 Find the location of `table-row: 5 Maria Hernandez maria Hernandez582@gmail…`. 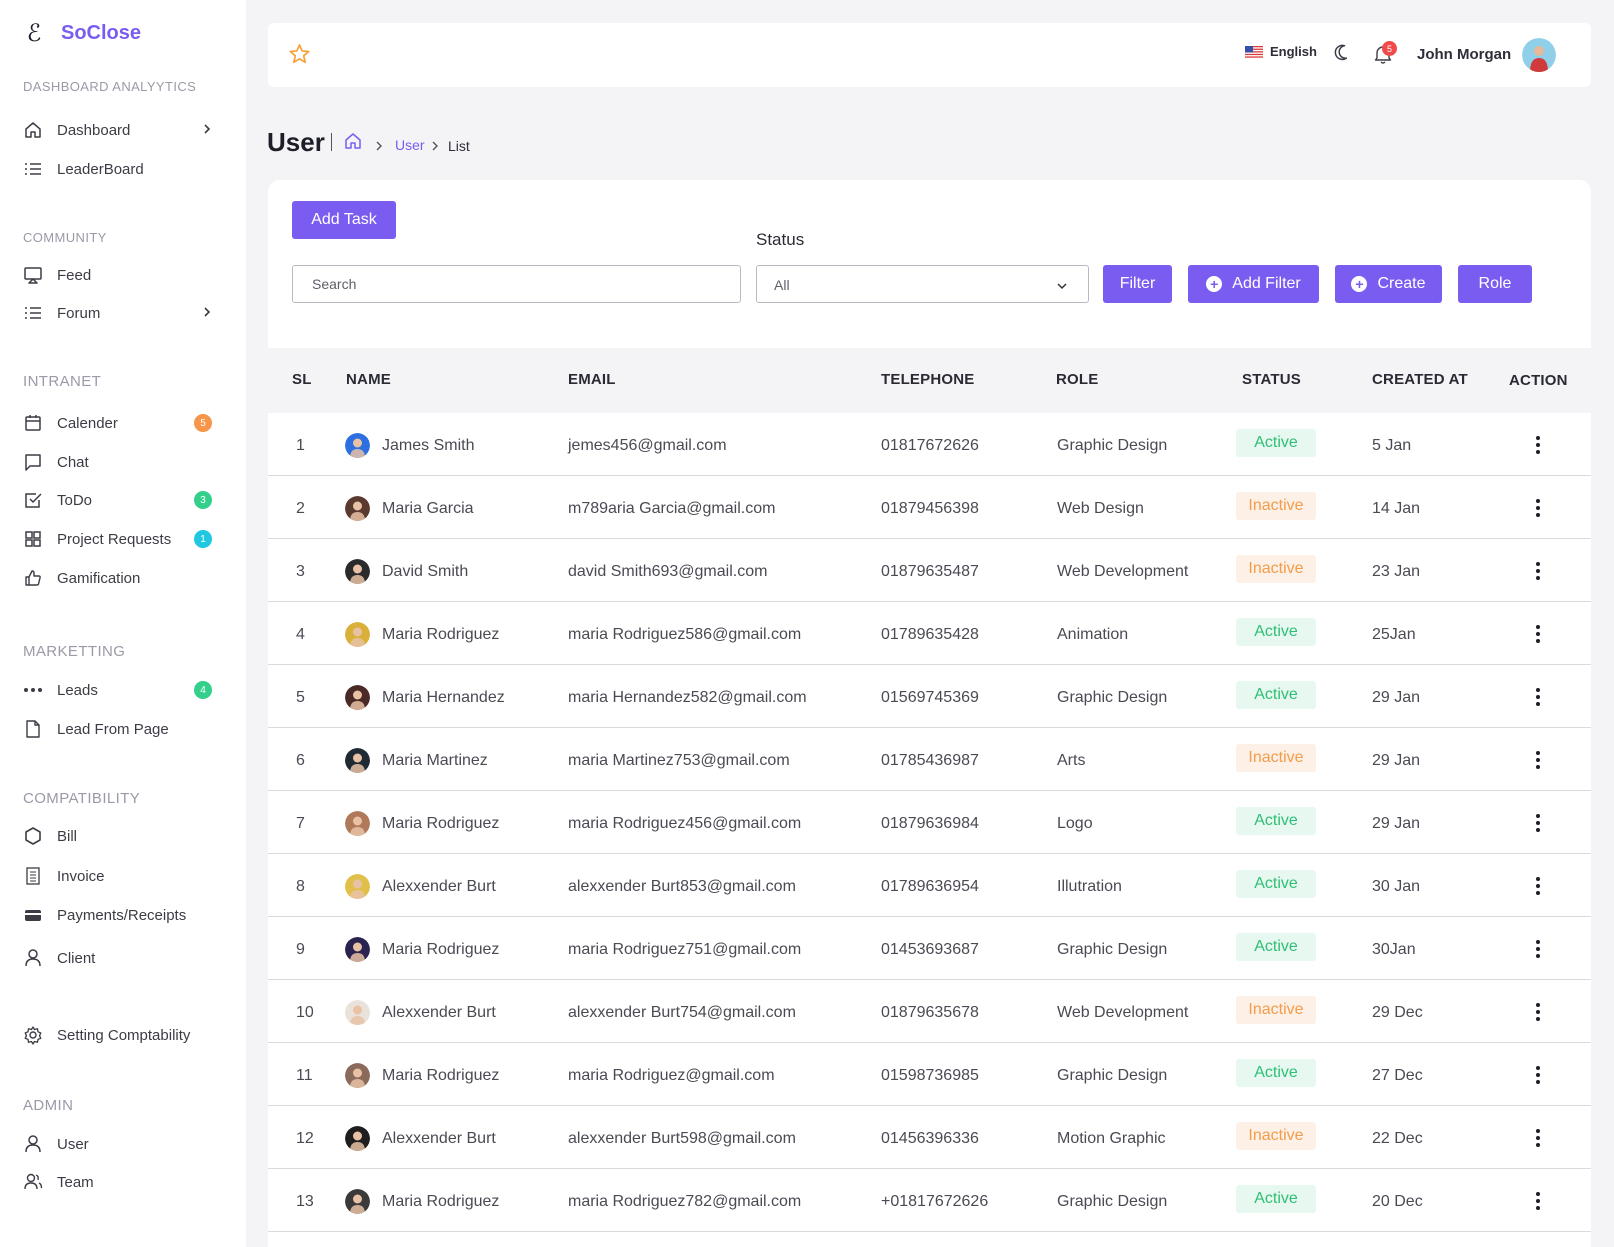

table-row: 5 Maria Hernandez maria Hernandez582@gmail… is located at coordinates (929, 696).